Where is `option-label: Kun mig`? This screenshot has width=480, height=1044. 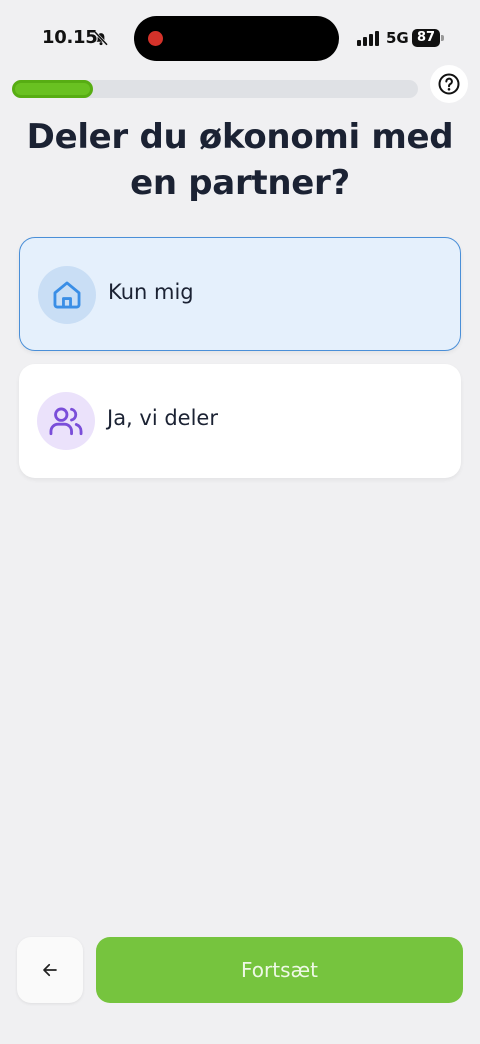
option-label: Kun mig is located at coordinates (151, 292).